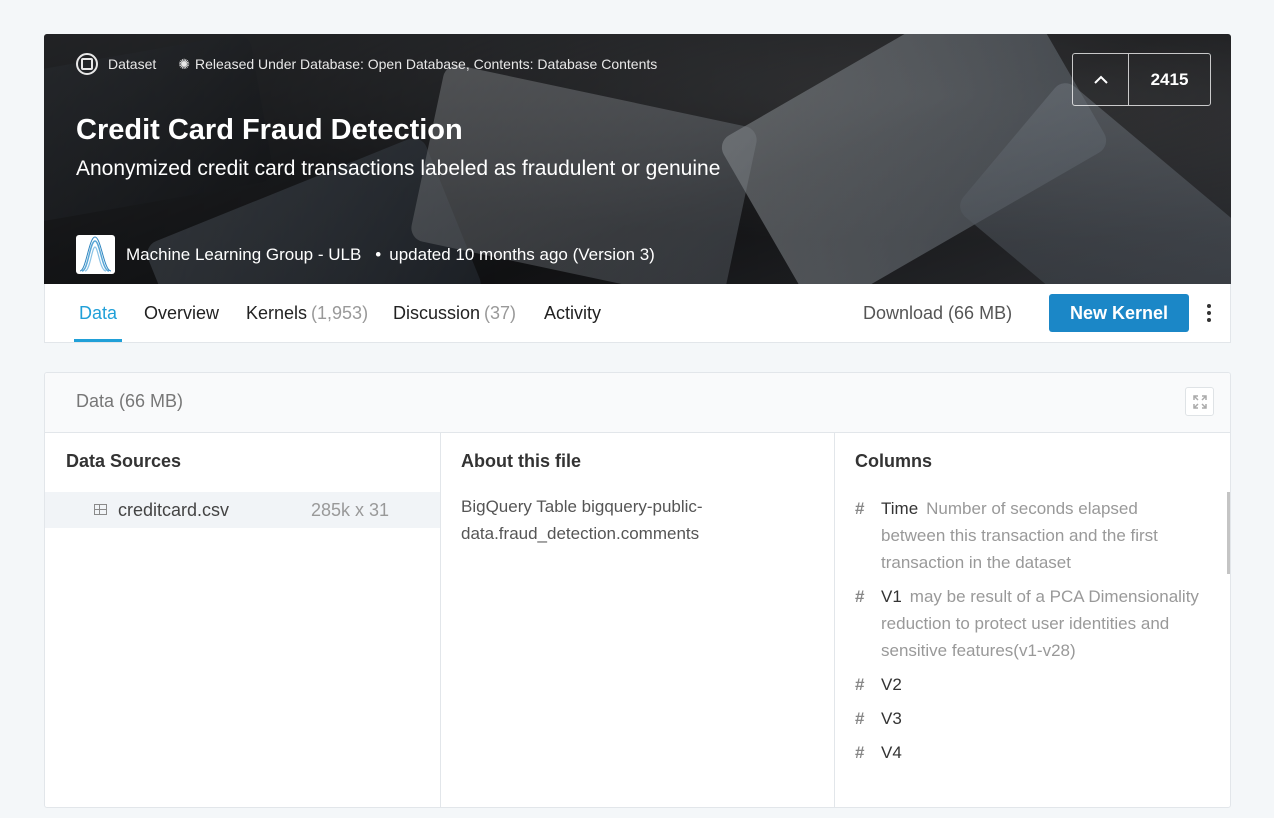  Describe the element at coordinates (891, 752) in the screenshot. I see `column-name: V4` at that location.